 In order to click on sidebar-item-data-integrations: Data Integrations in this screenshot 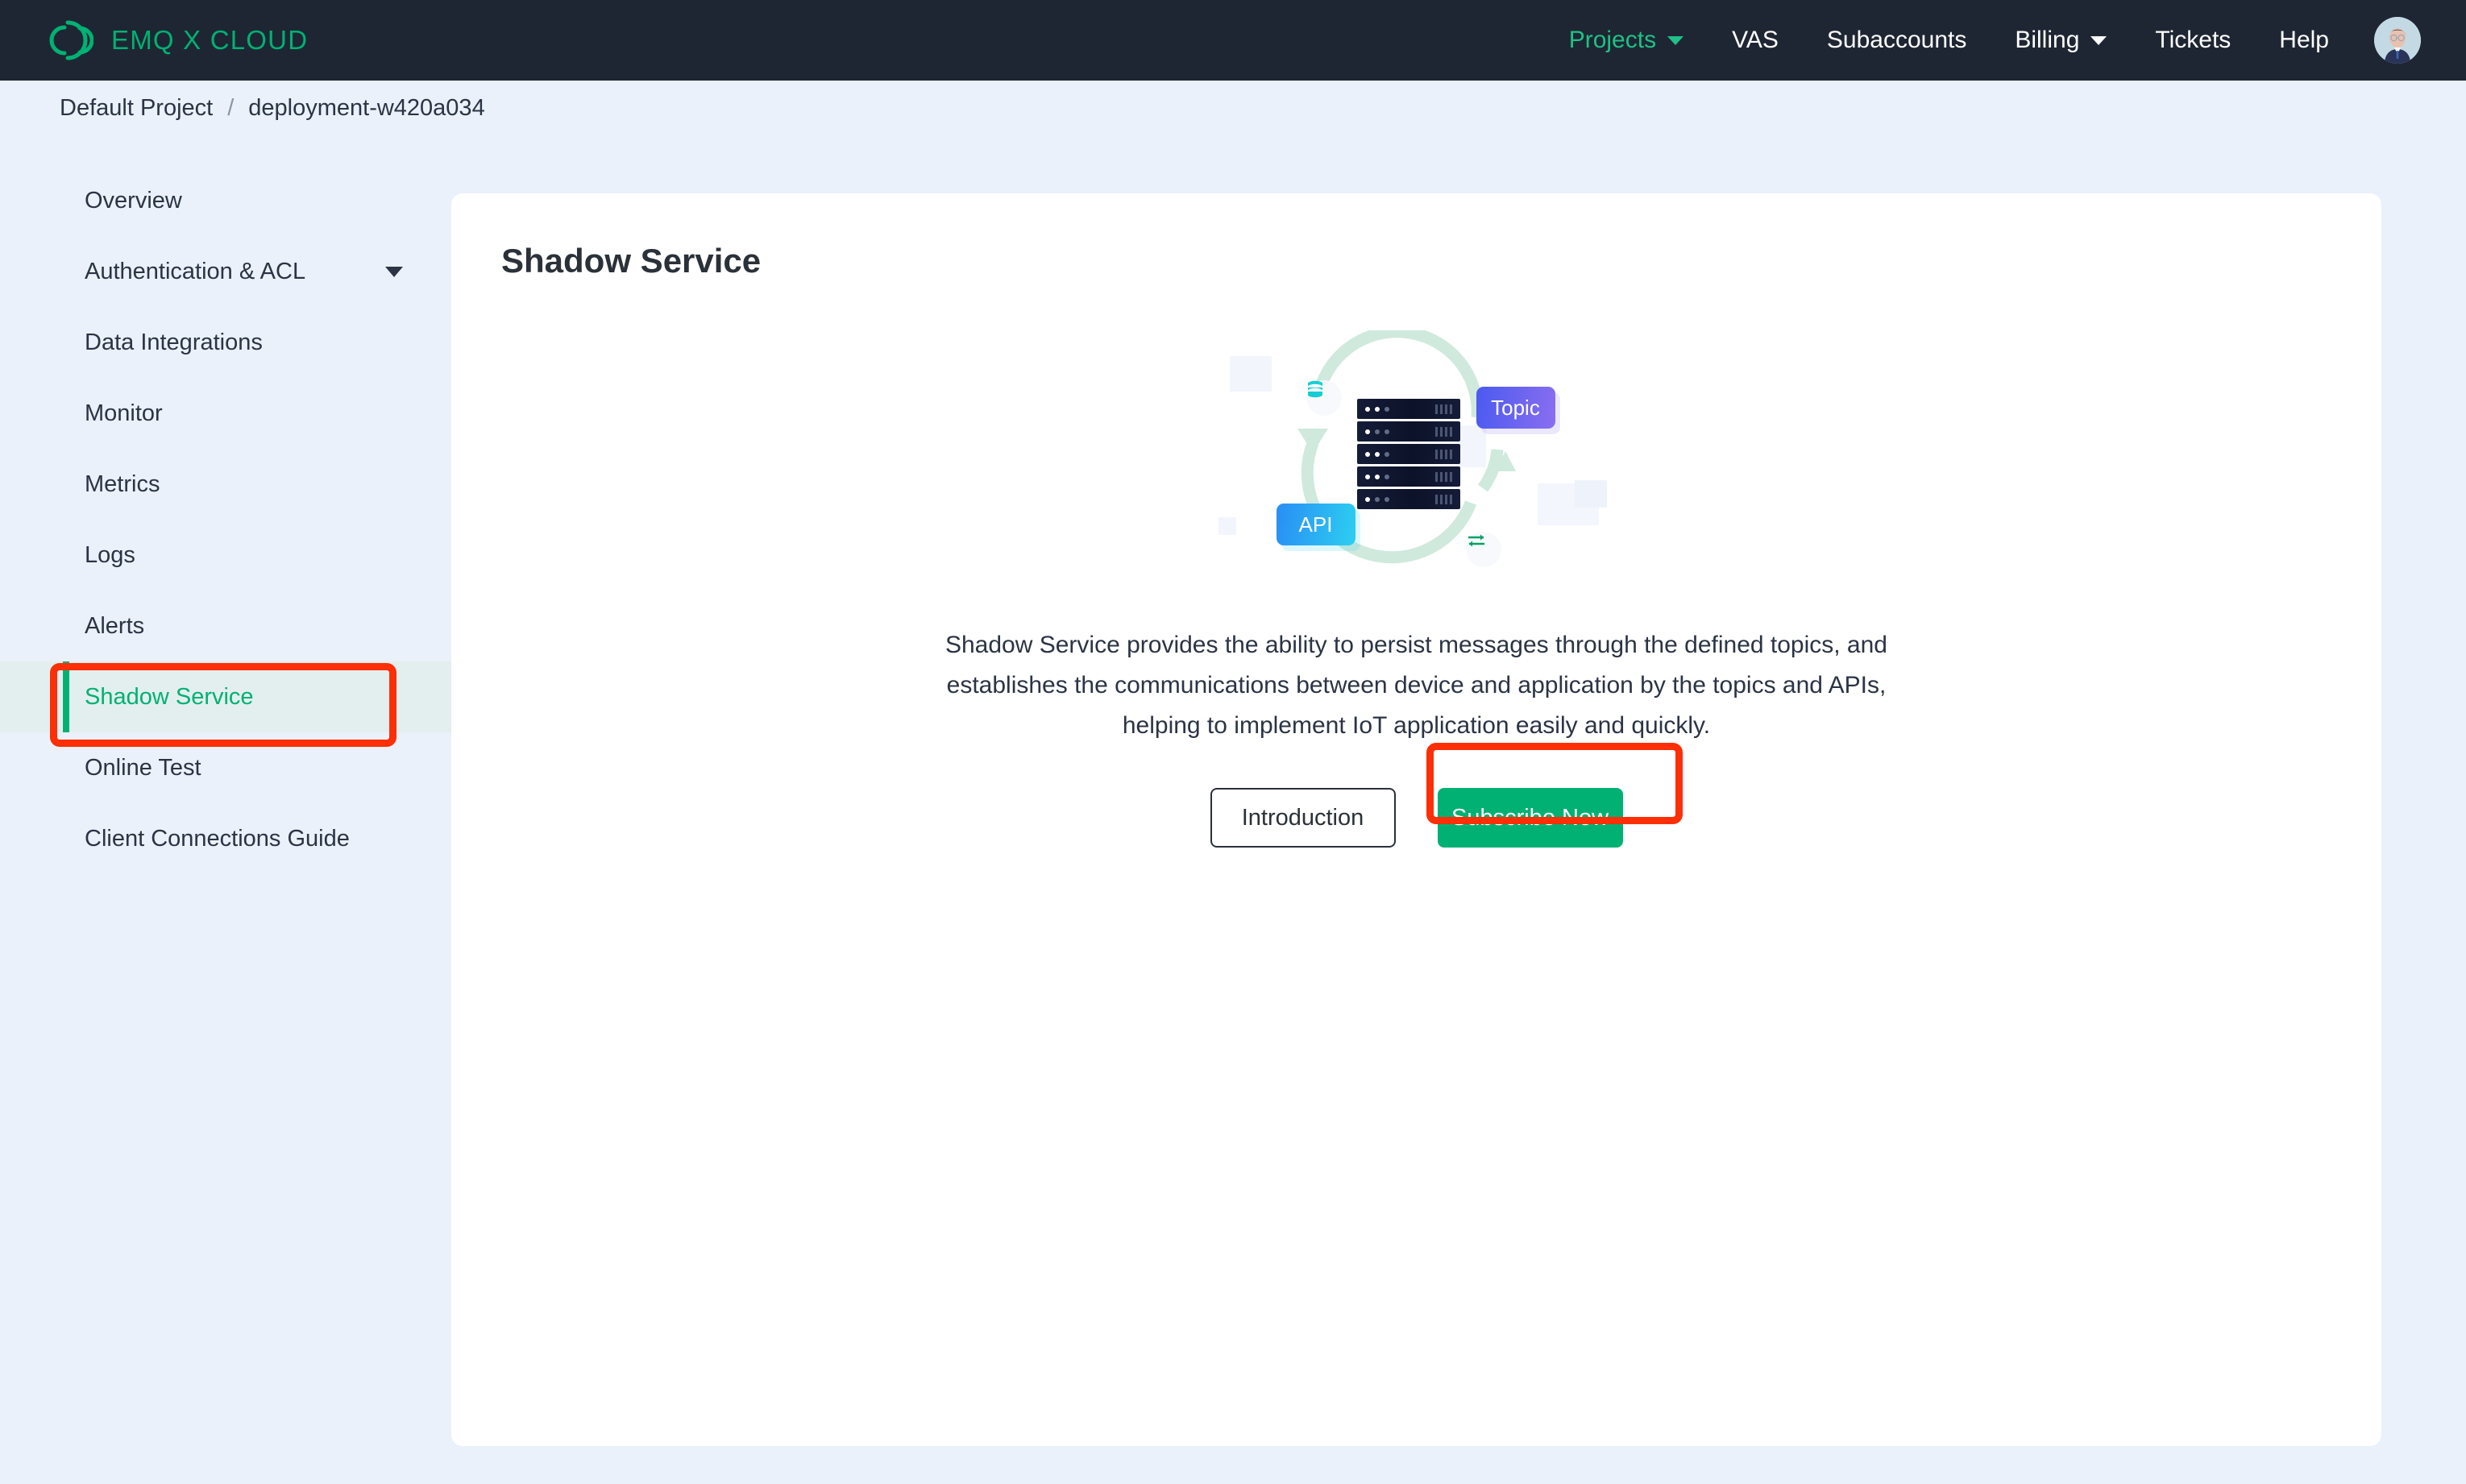, I will do `click(225, 342)`.